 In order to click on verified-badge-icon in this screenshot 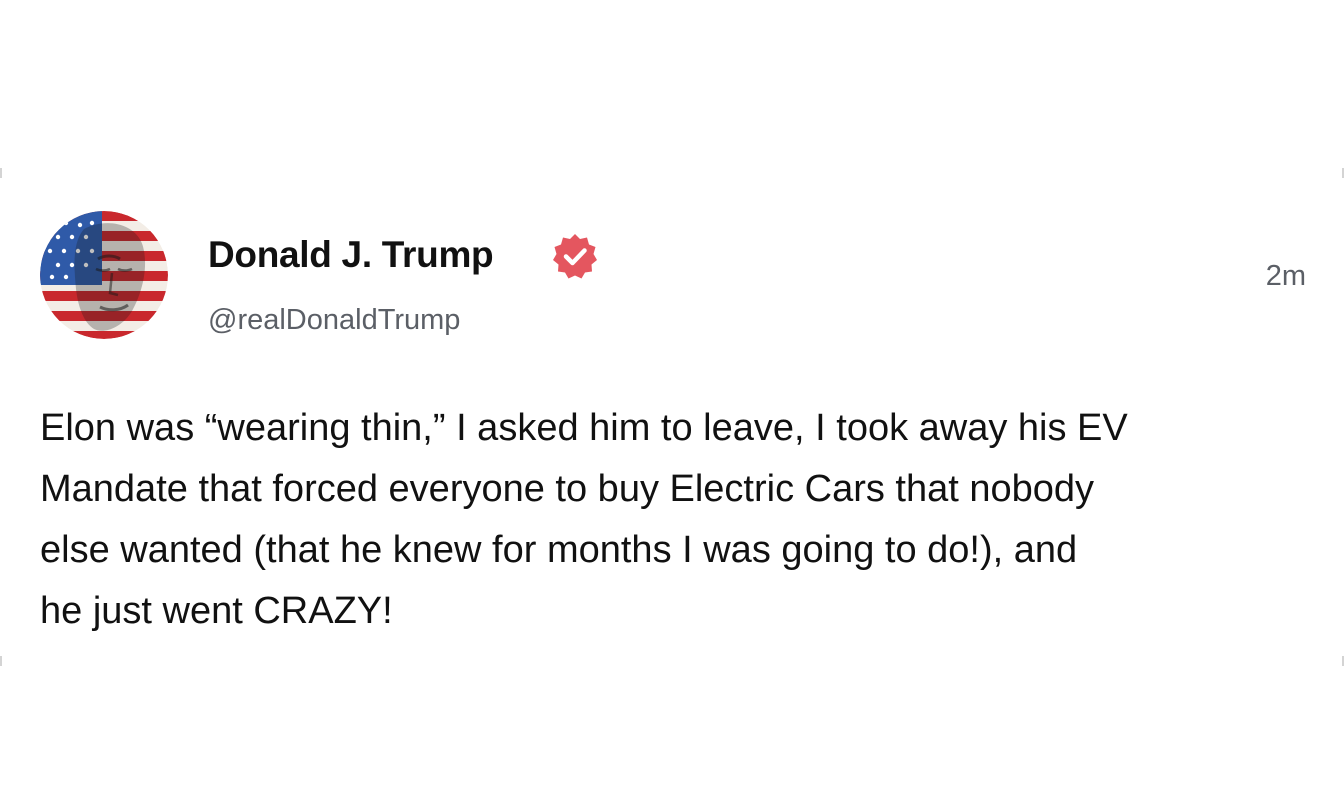, I will do `click(575, 256)`.